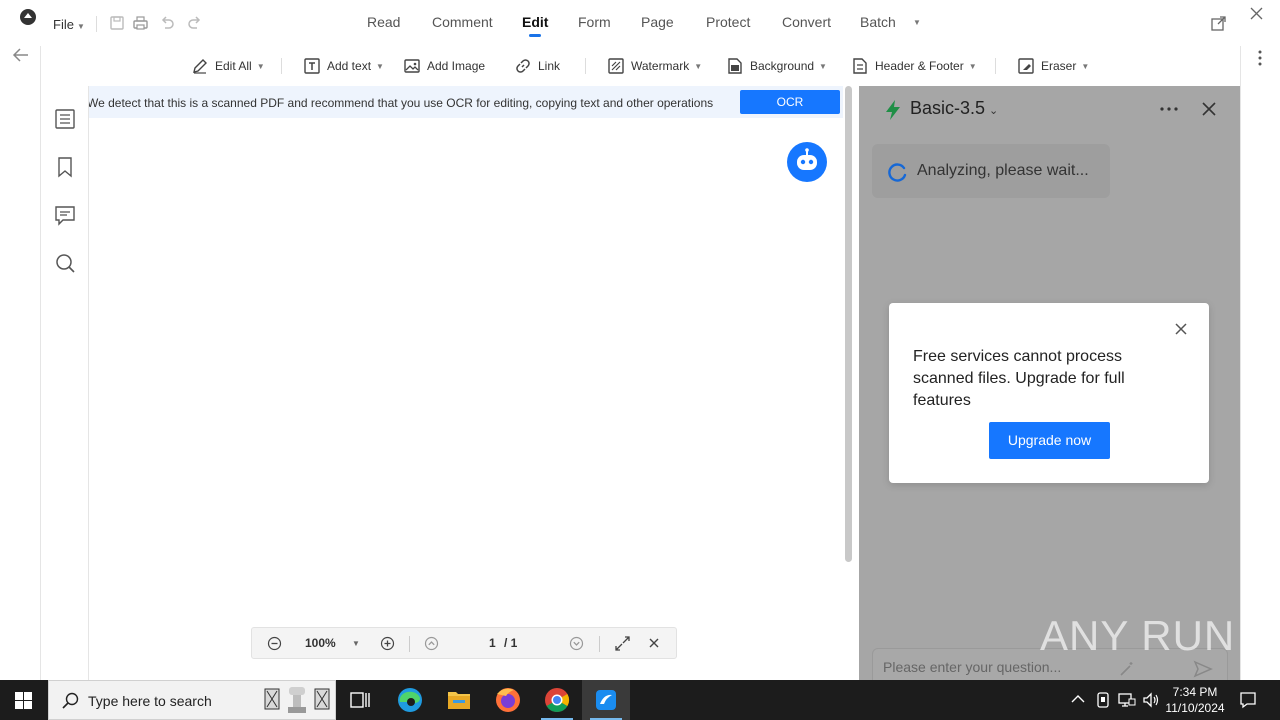 The width and height of the screenshot is (1280, 720). What do you see at coordinates (1260, 363) in the screenshot?
I see `right-gutter` at bounding box center [1260, 363].